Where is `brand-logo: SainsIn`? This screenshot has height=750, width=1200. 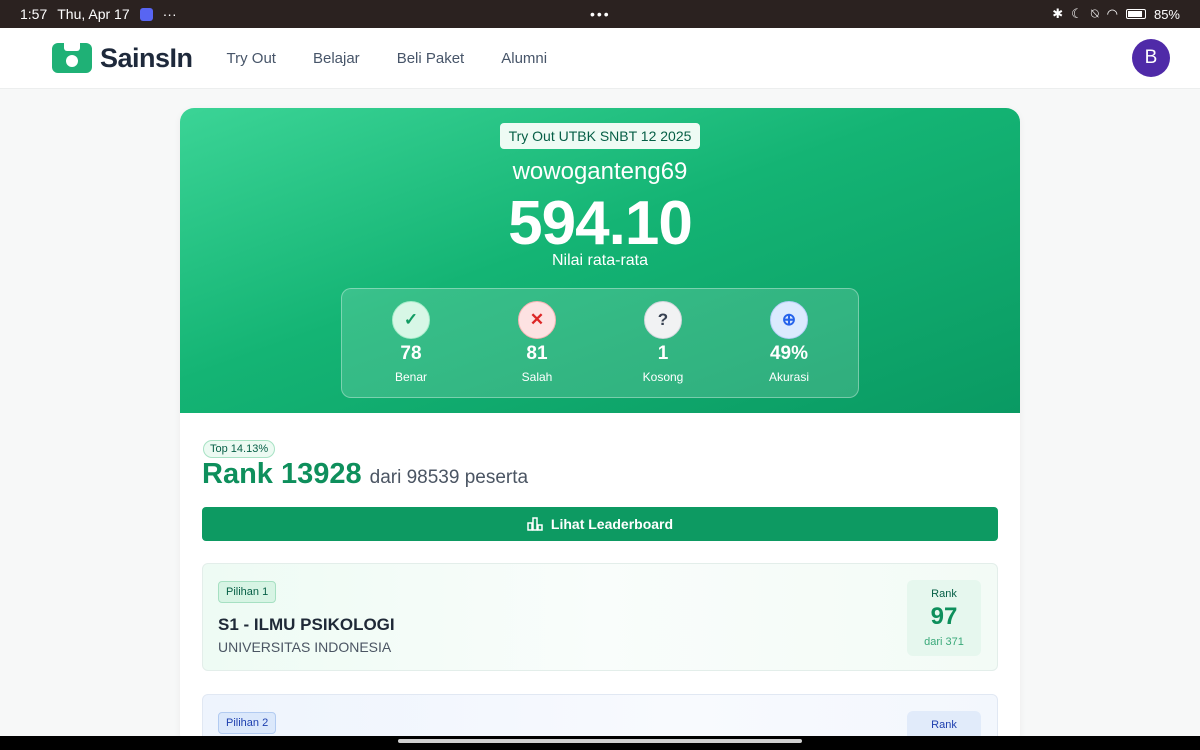
brand-logo: SainsIn is located at coordinates (122, 58).